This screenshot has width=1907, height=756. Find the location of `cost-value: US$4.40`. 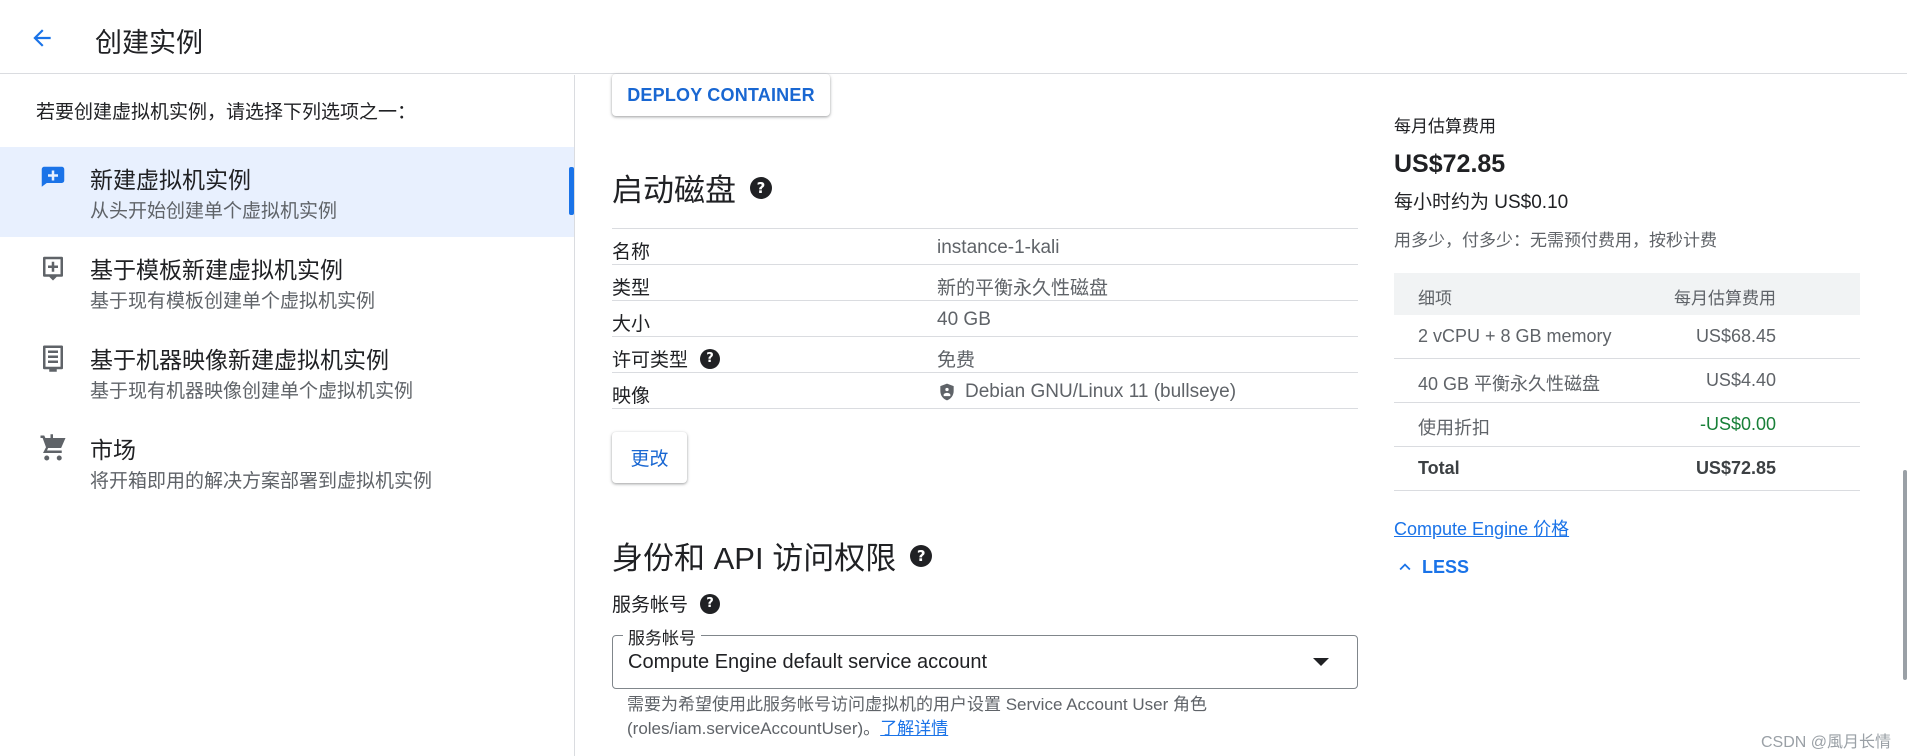

cost-value: US$4.40 is located at coordinates (1740, 380).